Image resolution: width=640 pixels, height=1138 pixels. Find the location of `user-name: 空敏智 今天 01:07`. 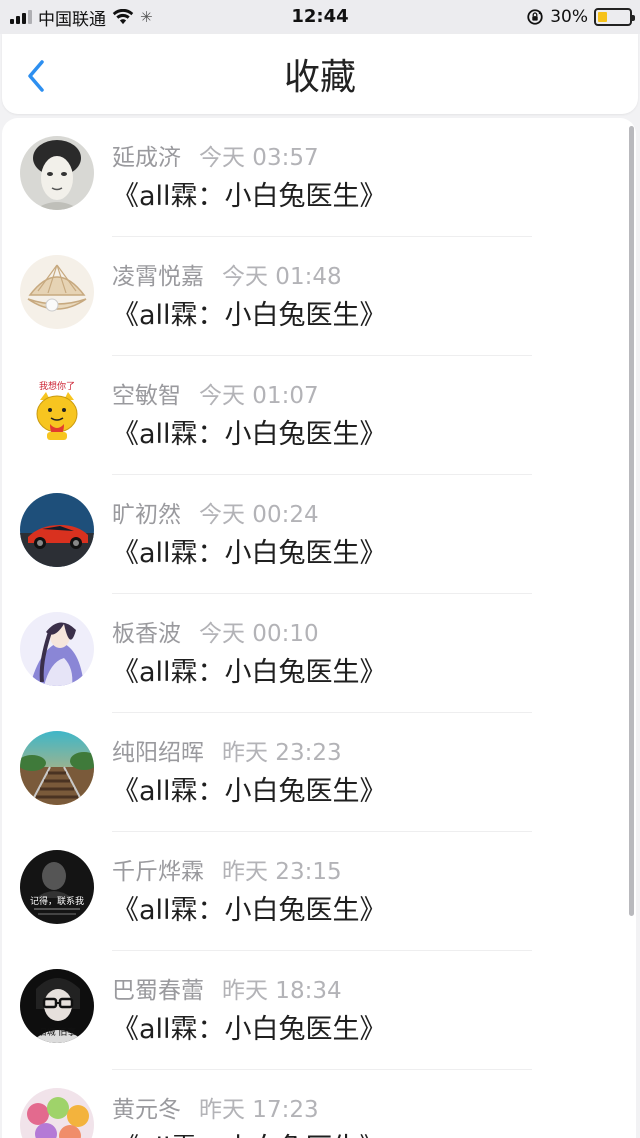

user-name: 空敏智 今天 01:07 is located at coordinates (215, 393).